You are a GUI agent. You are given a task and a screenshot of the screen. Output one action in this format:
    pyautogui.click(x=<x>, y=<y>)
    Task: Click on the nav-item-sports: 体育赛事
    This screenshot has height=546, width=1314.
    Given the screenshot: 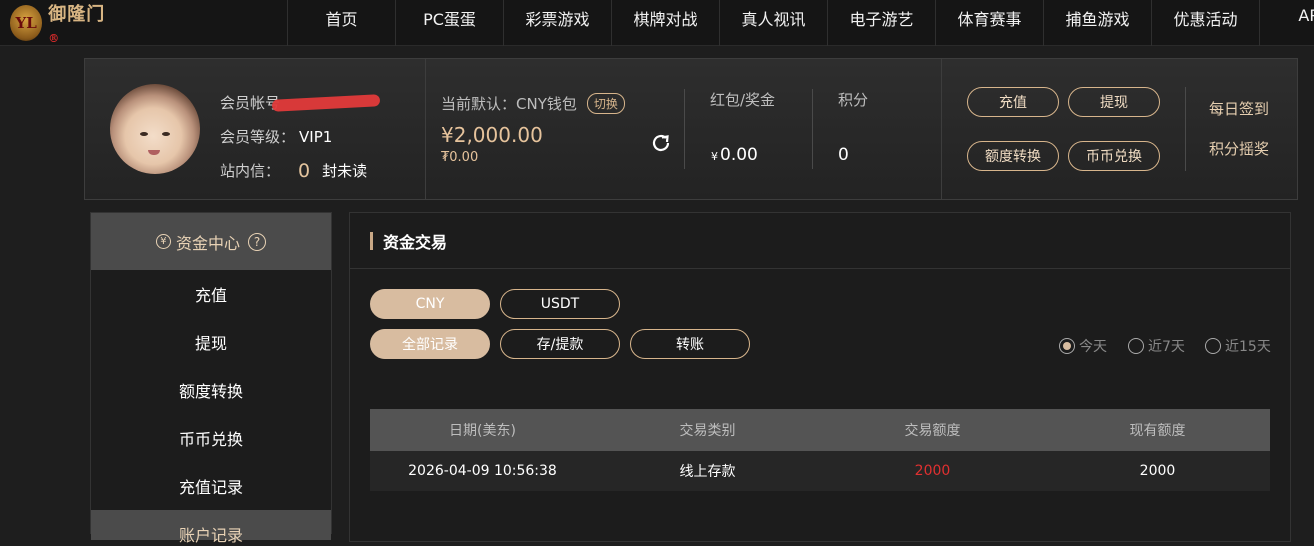 What is the action you would take?
    pyautogui.click(x=989, y=23)
    